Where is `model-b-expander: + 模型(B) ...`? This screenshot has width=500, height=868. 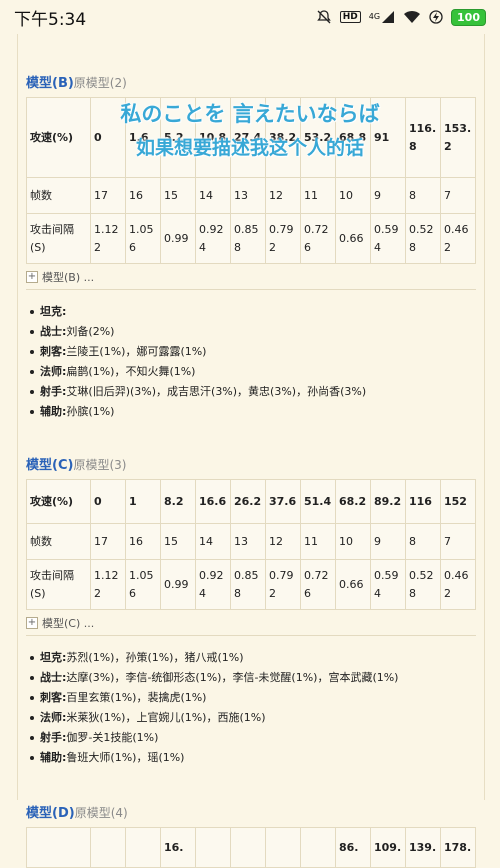 model-b-expander: + 模型(B) ... is located at coordinates (251, 279).